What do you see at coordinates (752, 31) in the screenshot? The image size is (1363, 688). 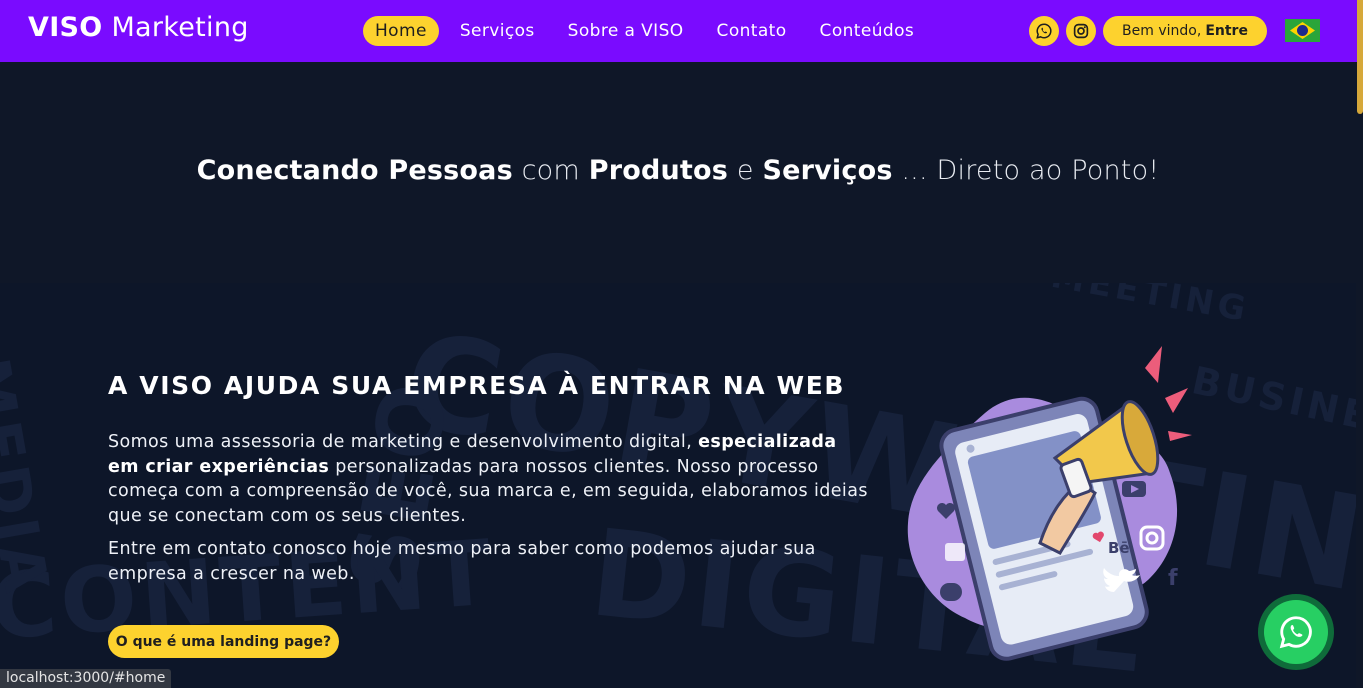 I see `nav-contato: Contato` at bounding box center [752, 31].